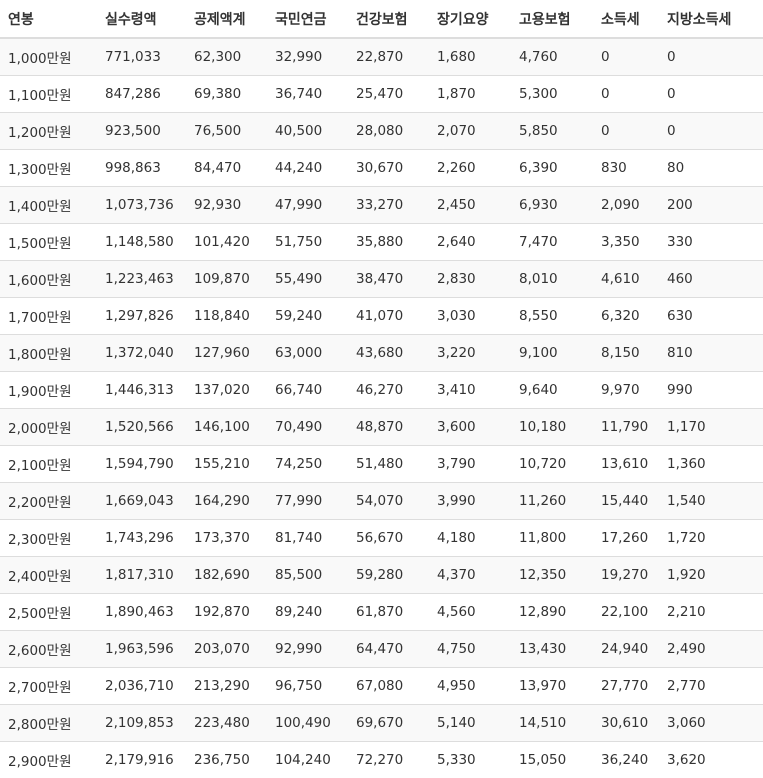 The height and width of the screenshot is (778, 763). What do you see at coordinates (715, 278) in the screenshot?
I see `cell-local-income-tax: 460` at bounding box center [715, 278].